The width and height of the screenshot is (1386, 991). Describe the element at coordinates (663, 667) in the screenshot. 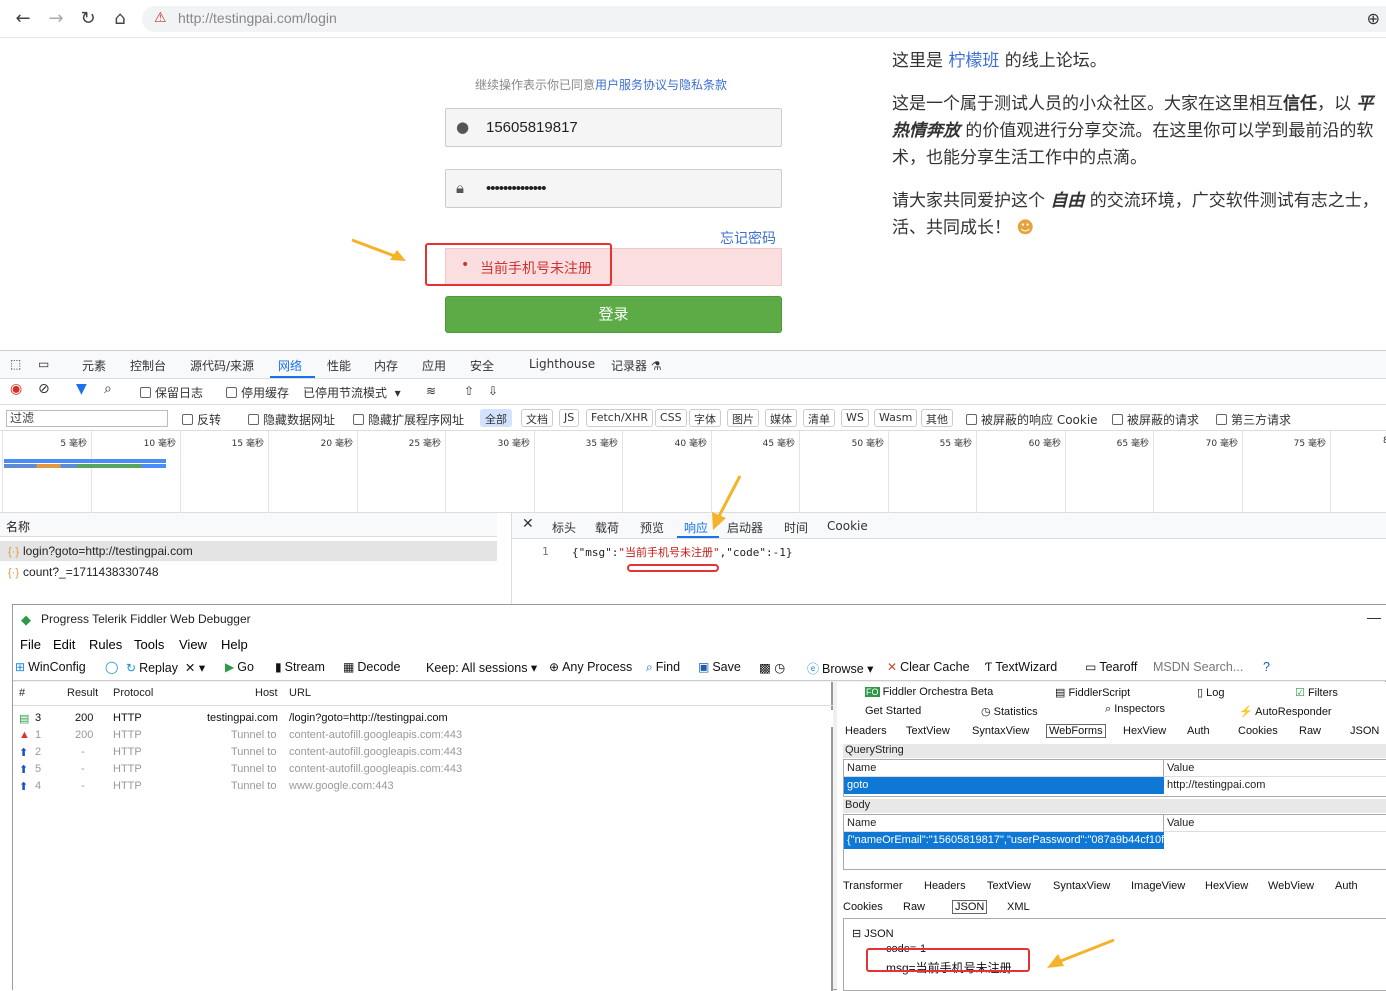

I see `find-button: ⌕ Find` at that location.